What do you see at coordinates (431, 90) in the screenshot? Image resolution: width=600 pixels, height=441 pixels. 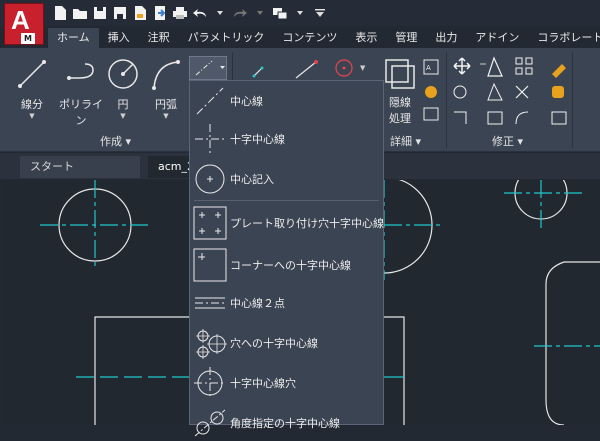 I see `detail-small-icons: A` at bounding box center [431, 90].